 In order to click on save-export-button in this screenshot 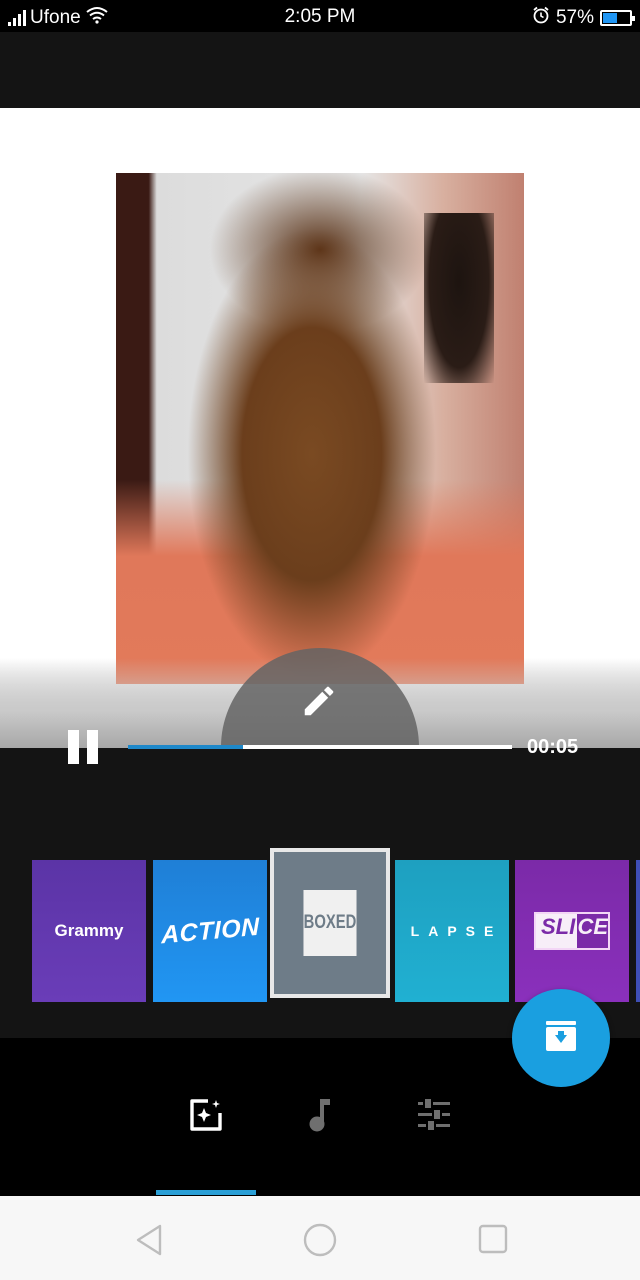, I will do `click(561, 1038)`.